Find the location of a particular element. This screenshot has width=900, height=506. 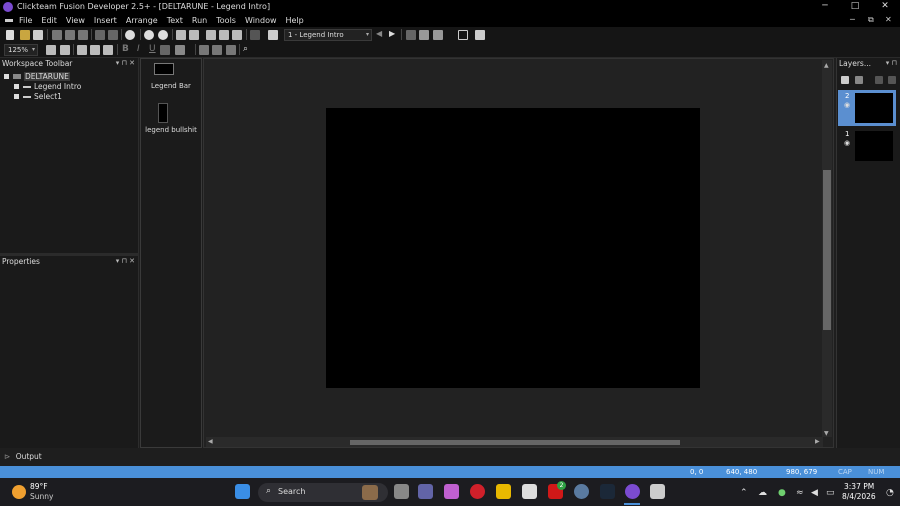

legend-bar-object-icon is located at coordinates (164, 69).